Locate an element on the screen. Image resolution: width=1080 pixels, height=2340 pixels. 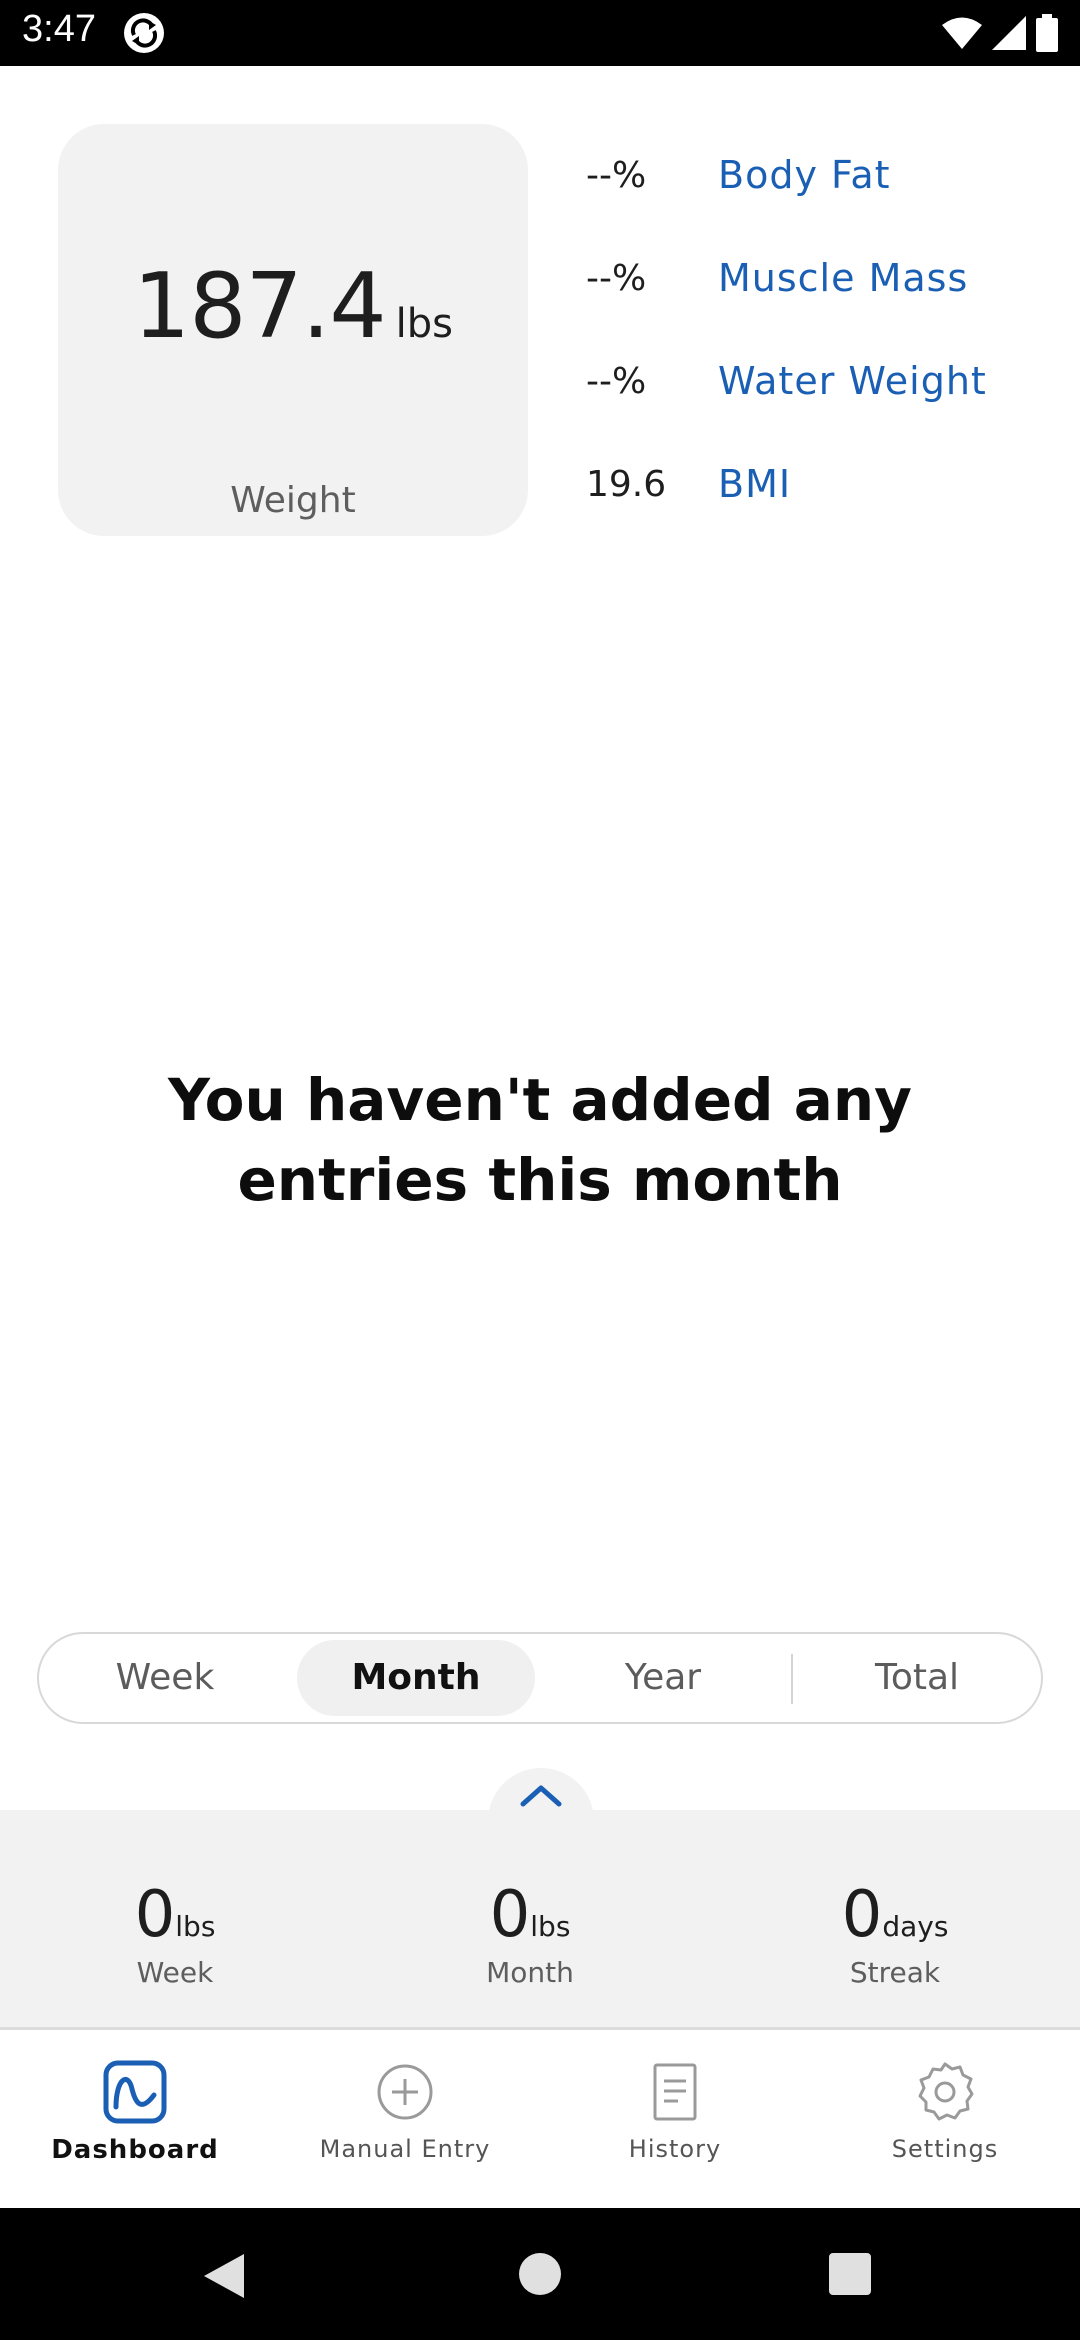
stat-unit: days is located at coordinates (915, 1926).